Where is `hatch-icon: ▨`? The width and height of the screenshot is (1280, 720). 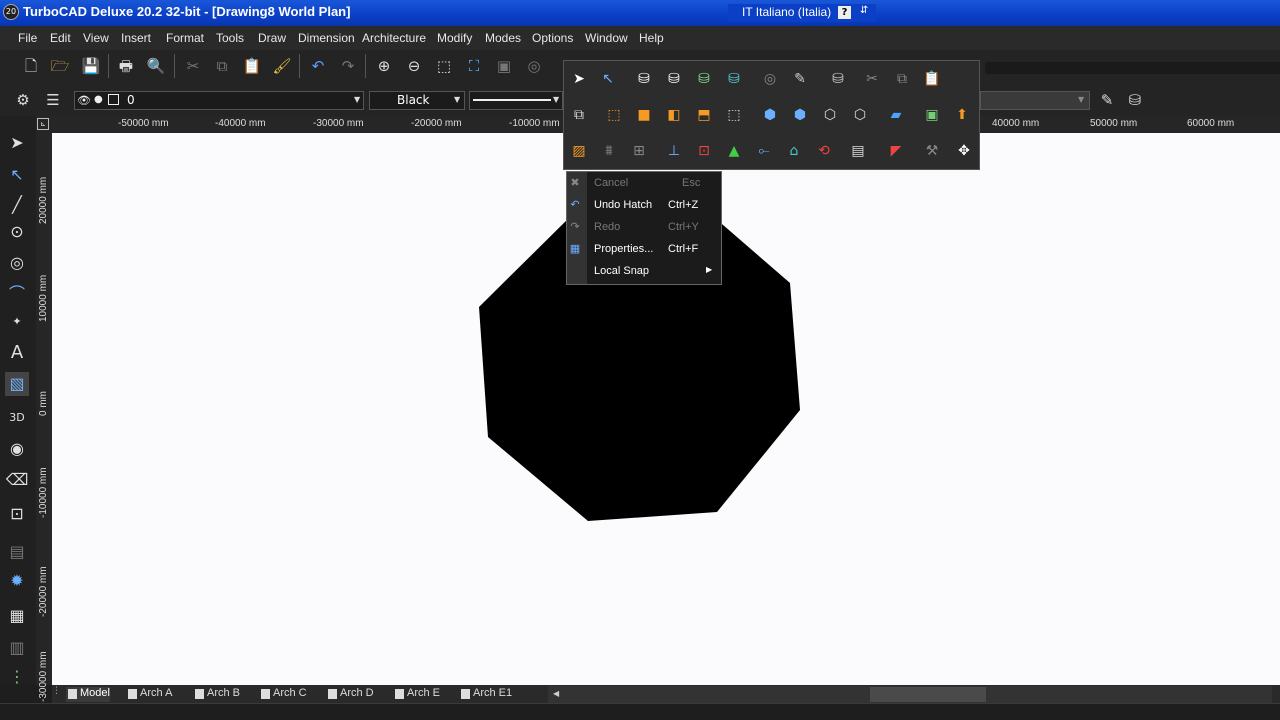 hatch-icon: ▨ is located at coordinates (579, 151).